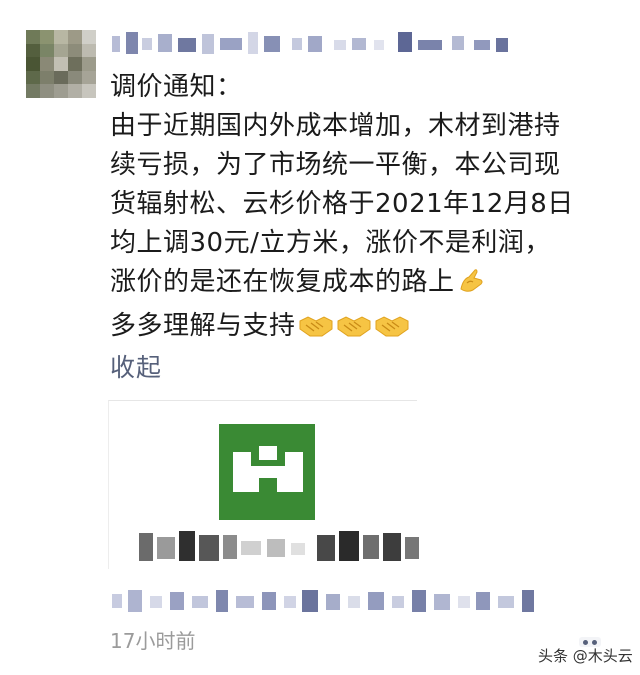 The width and height of the screenshot is (640, 675). What do you see at coordinates (471, 287) in the screenshot?
I see `ok-hand-emoji-icon` at bounding box center [471, 287].